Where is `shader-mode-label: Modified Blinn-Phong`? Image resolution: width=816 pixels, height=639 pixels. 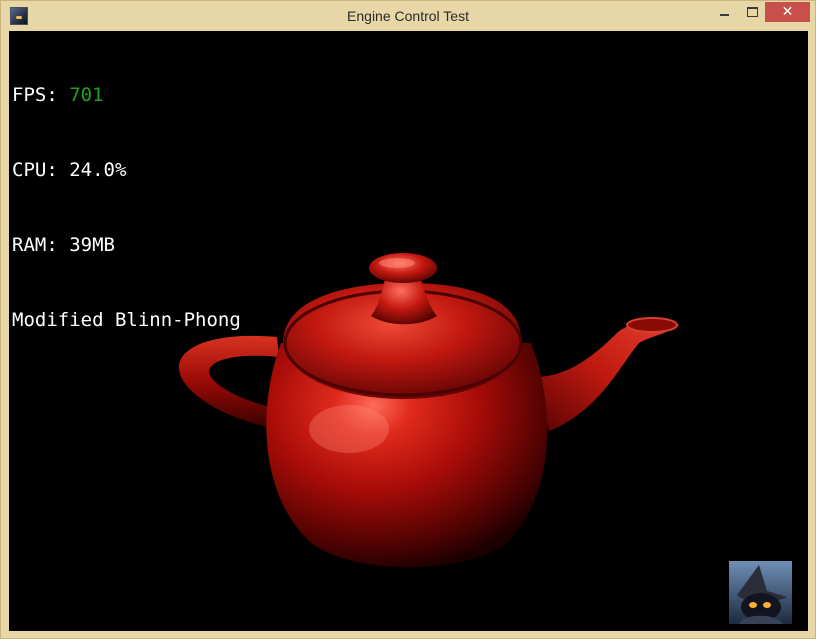
shader-mode-label: Modified Blinn-Phong is located at coordinates (126, 320).